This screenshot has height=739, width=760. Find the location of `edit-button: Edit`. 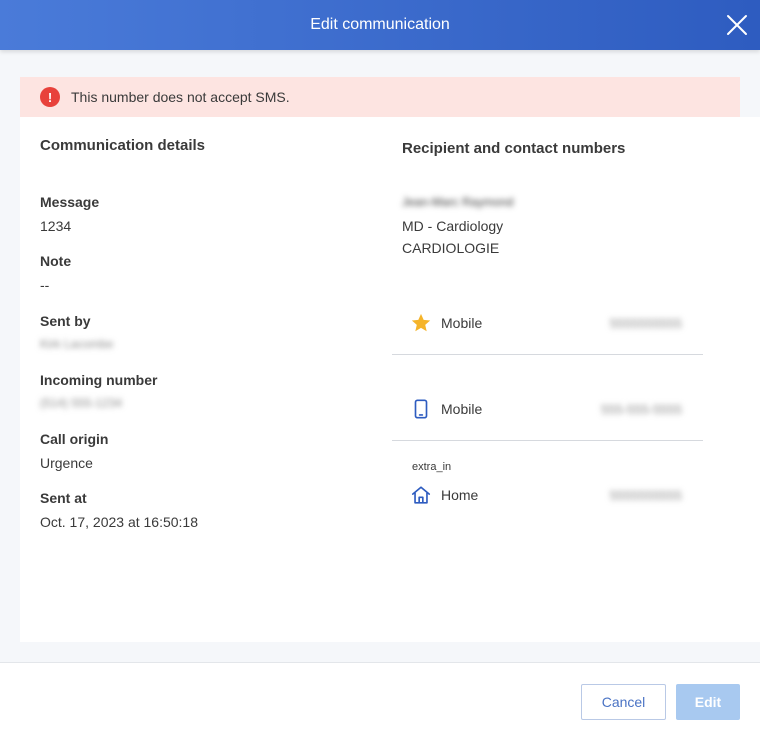

edit-button: Edit is located at coordinates (708, 702).